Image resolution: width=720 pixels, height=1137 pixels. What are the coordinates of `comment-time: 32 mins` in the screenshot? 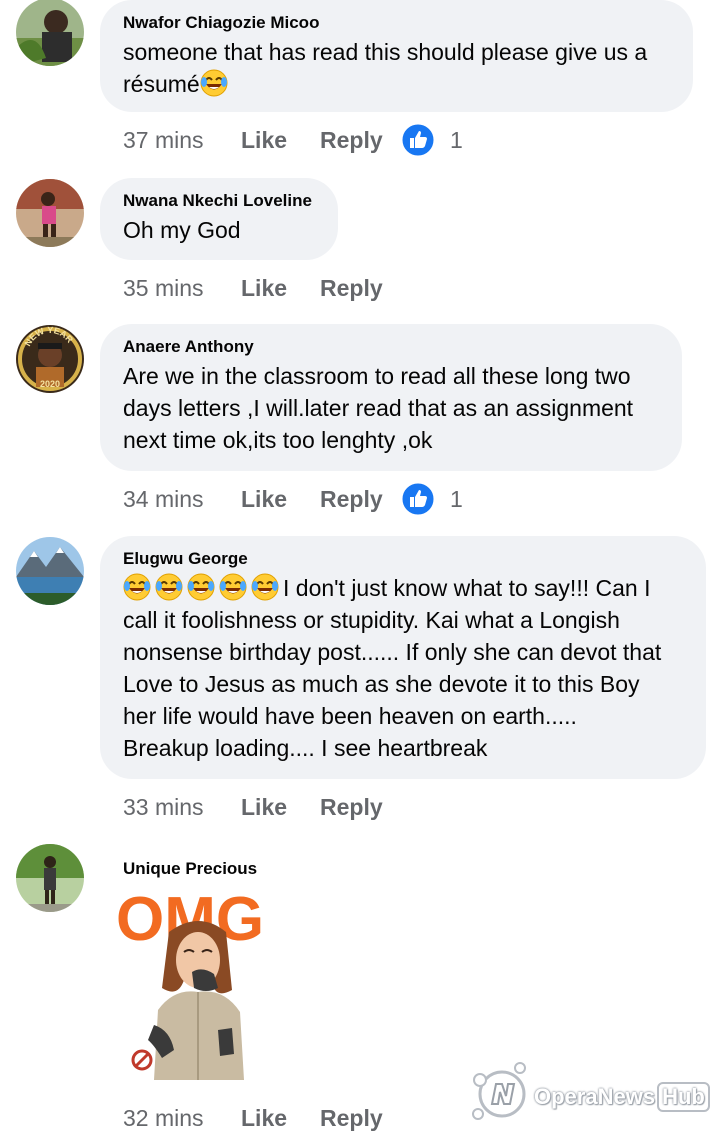 It's located at (163, 1118).